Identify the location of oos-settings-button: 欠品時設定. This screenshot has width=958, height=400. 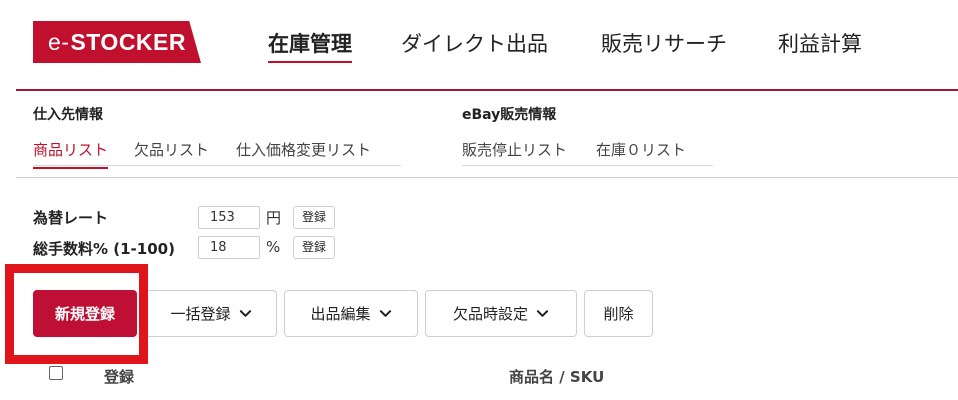
(501, 313).